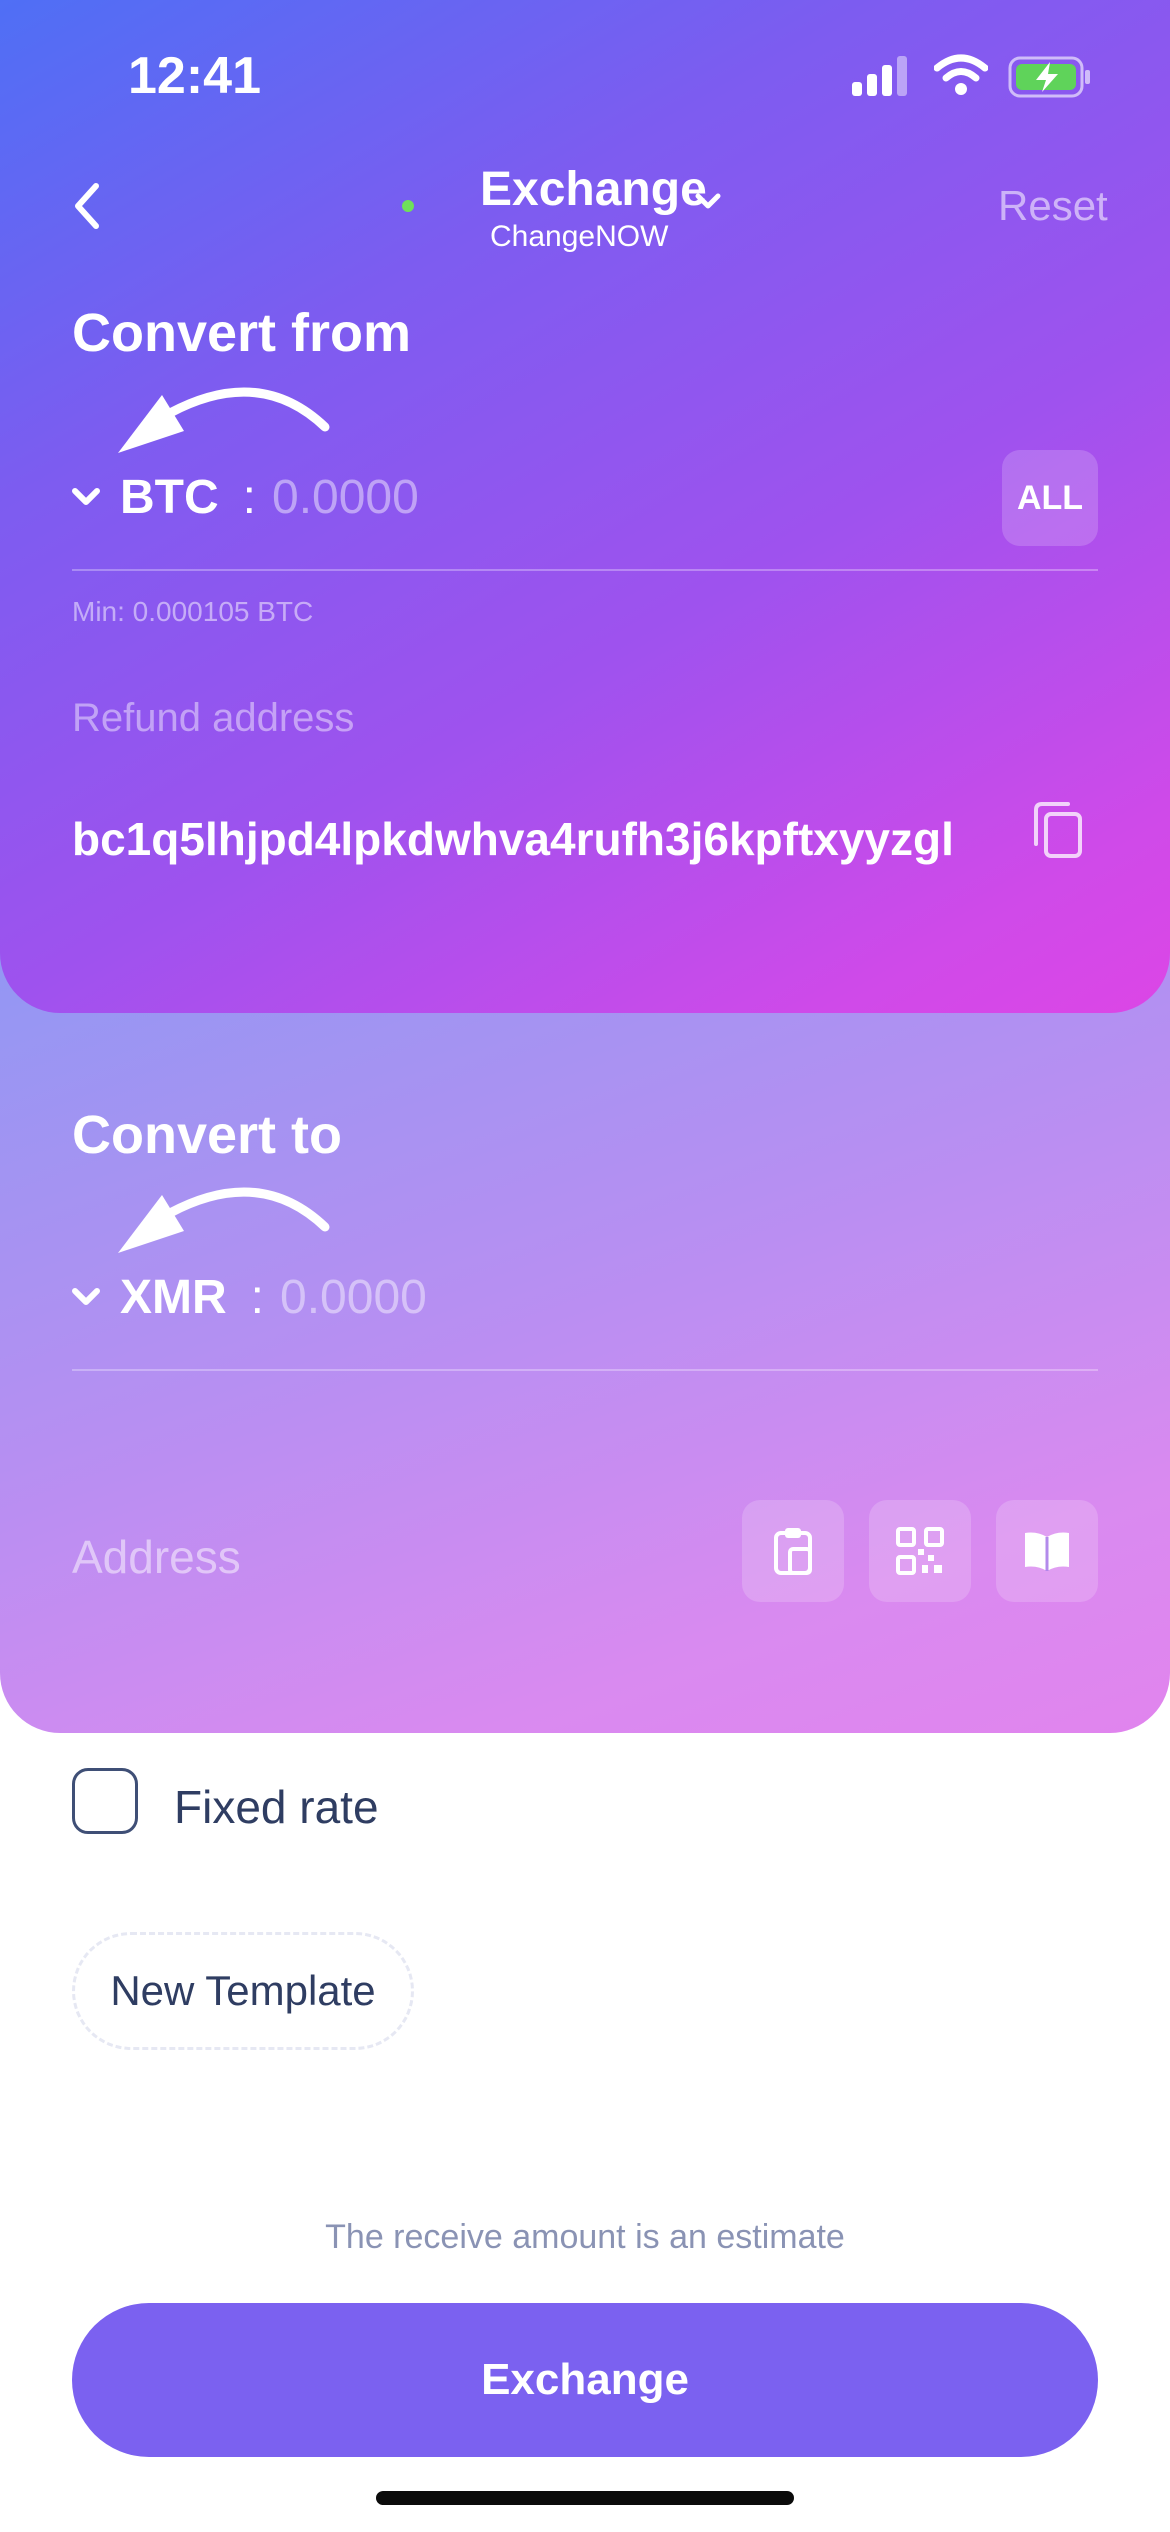  Describe the element at coordinates (408, 206) in the screenshot. I see `online-status-dot` at that location.